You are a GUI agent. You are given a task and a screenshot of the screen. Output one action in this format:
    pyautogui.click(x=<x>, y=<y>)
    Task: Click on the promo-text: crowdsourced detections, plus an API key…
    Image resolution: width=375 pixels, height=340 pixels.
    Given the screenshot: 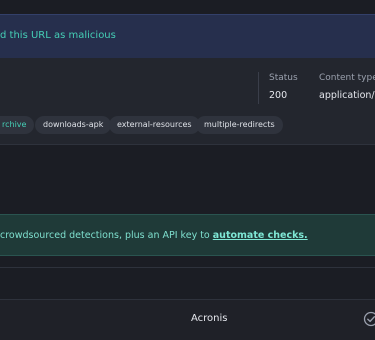 What is the action you would take?
    pyautogui.click(x=154, y=235)
    